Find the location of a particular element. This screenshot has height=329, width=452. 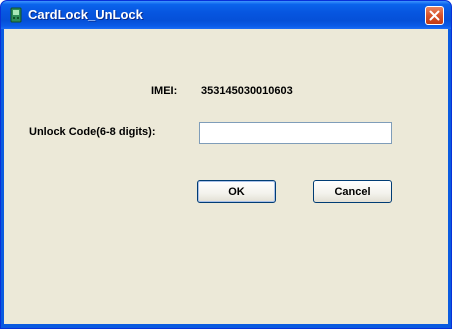

unlock-code-label: Unlock Code(6-8 digits): is located at coordinates (92, 132).